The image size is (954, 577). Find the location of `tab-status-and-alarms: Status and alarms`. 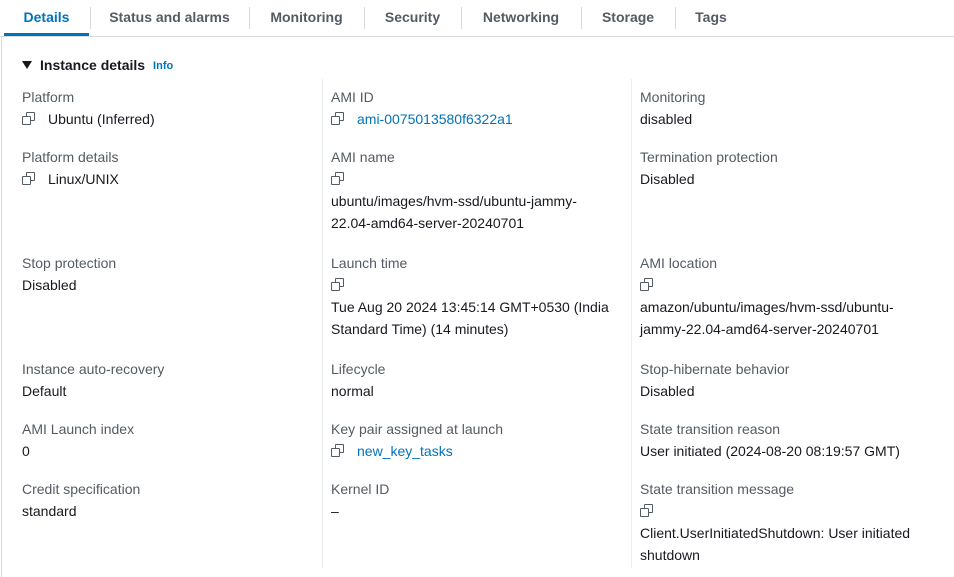

tab-status-and-alarms: Status and alarms is located at coordinates (169, 18).